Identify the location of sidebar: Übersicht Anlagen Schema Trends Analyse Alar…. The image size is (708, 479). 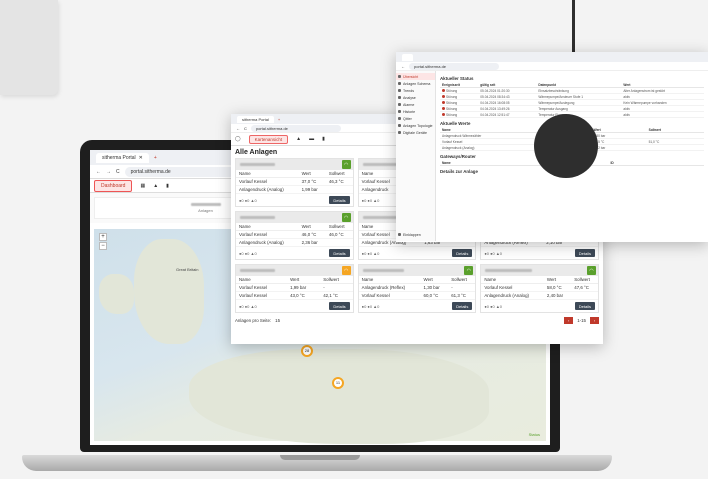
(416, 156).